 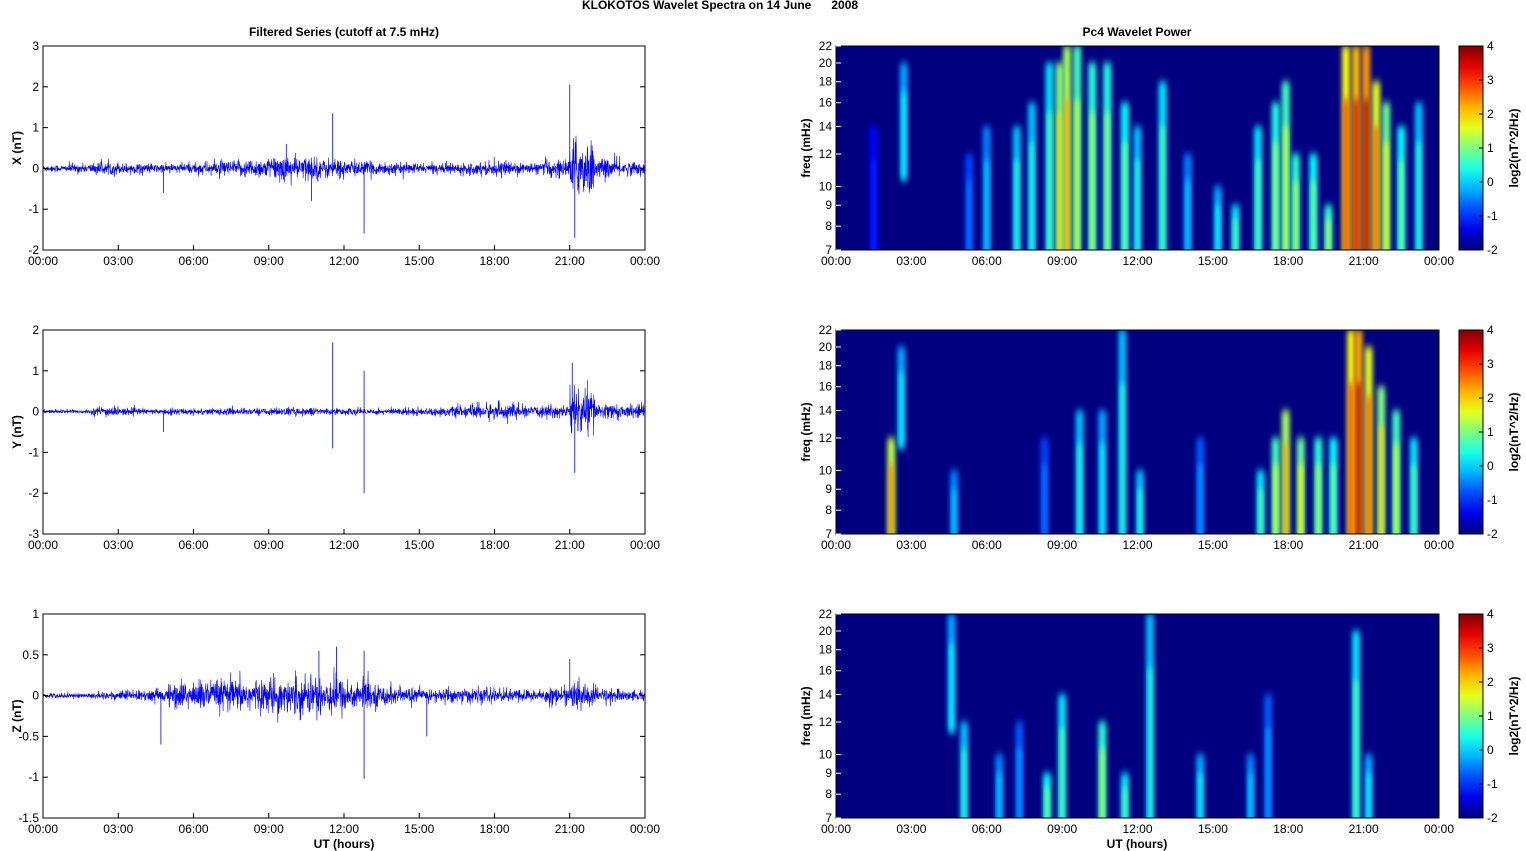 What do you see at coordinates (826, 103) in the screenshot?
I see `y-tick-label: 16` at bounding box center [826, 103].